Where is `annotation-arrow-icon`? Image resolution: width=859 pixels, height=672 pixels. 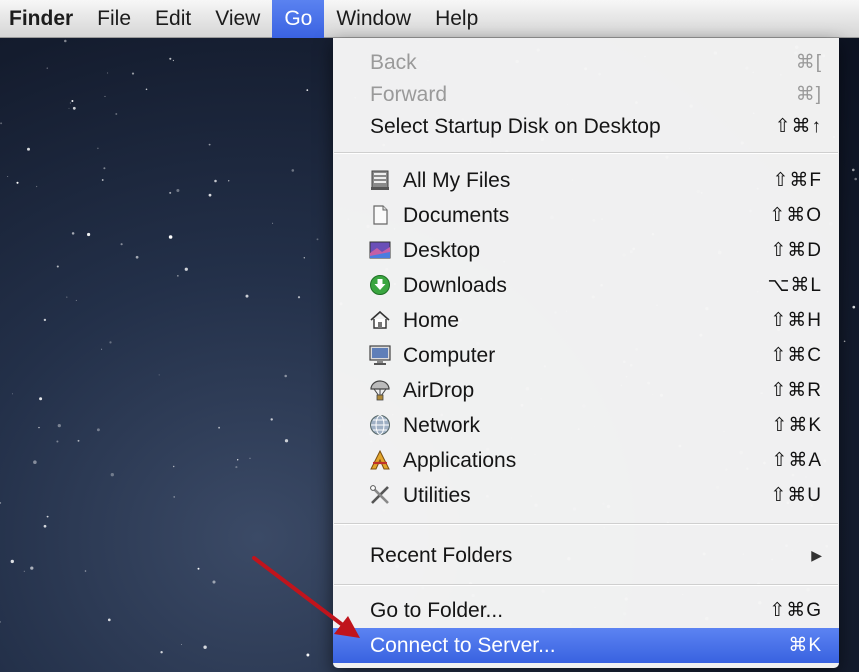
annotation-arrow-icon is located at coordinates (306, 597).